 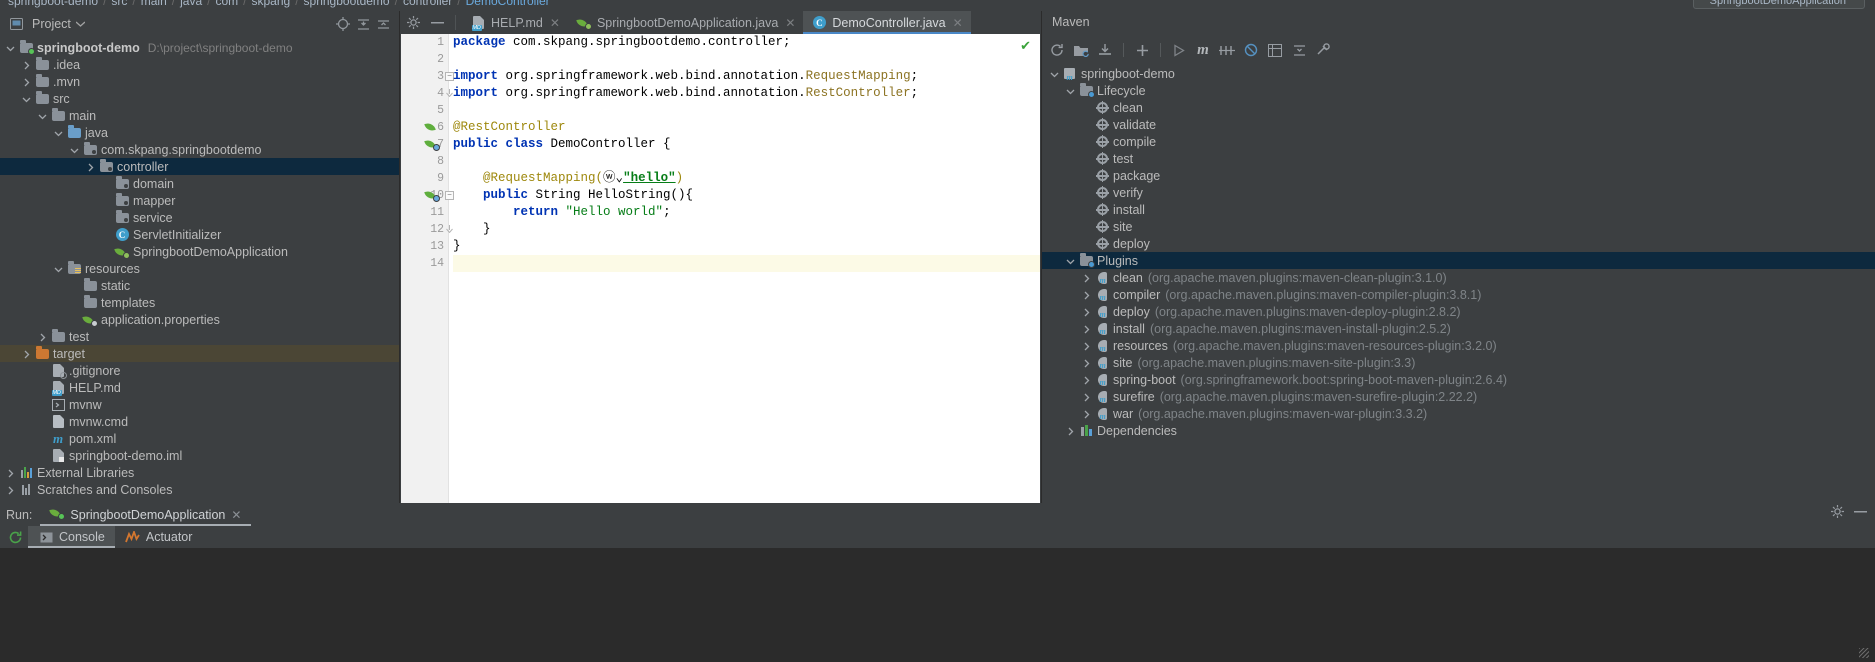 What do you see at coordinates (199, 455) in the screenshot?
I see `project-tree-item: springboot-demo.iml` at bounding box center [199, 455].